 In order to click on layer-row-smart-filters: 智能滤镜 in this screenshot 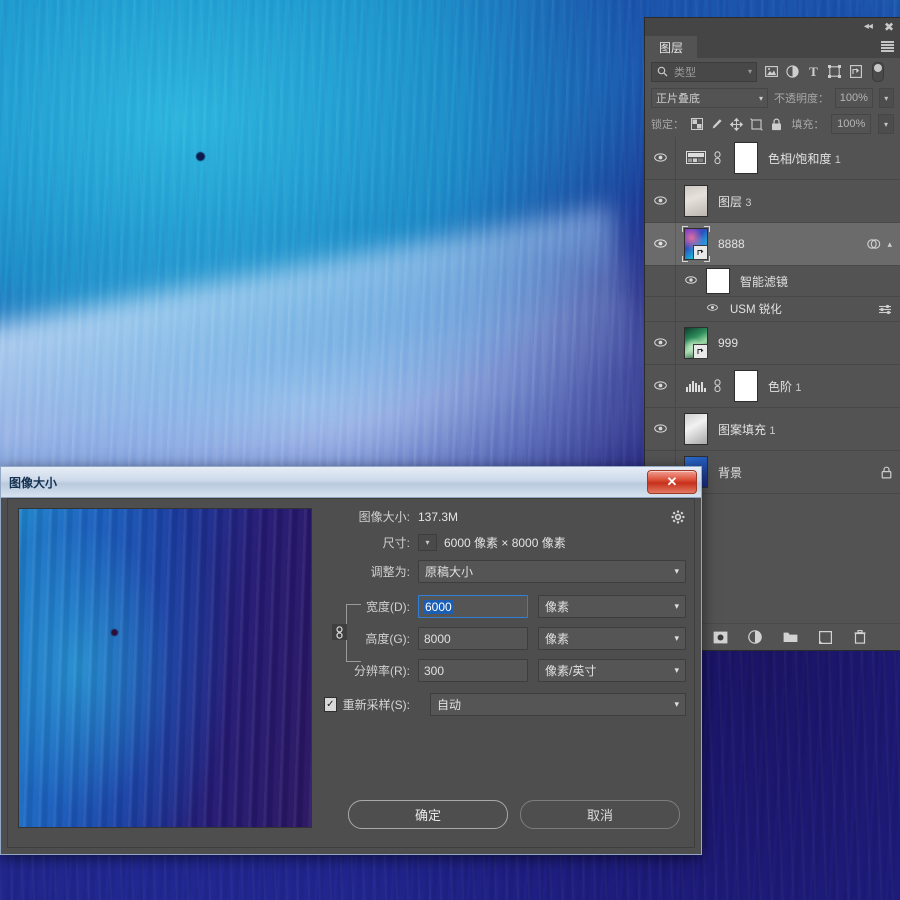, I will do `click(772, 281)`.